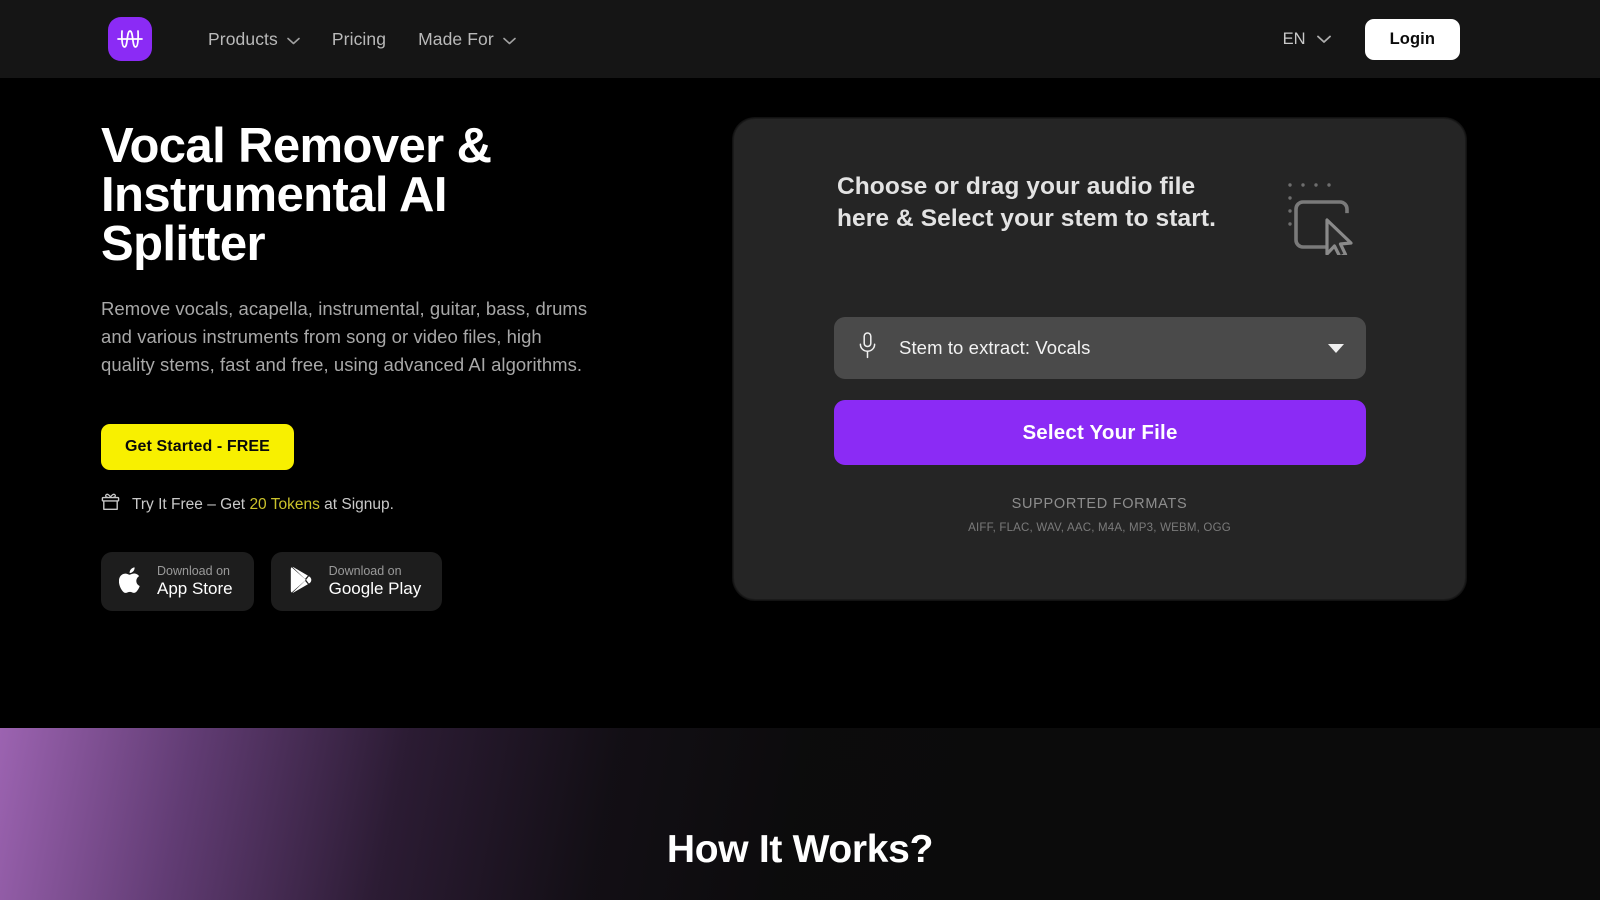 This screenshot has height=900, width=1600. I want to click on apple-icon, so click(130, 582).